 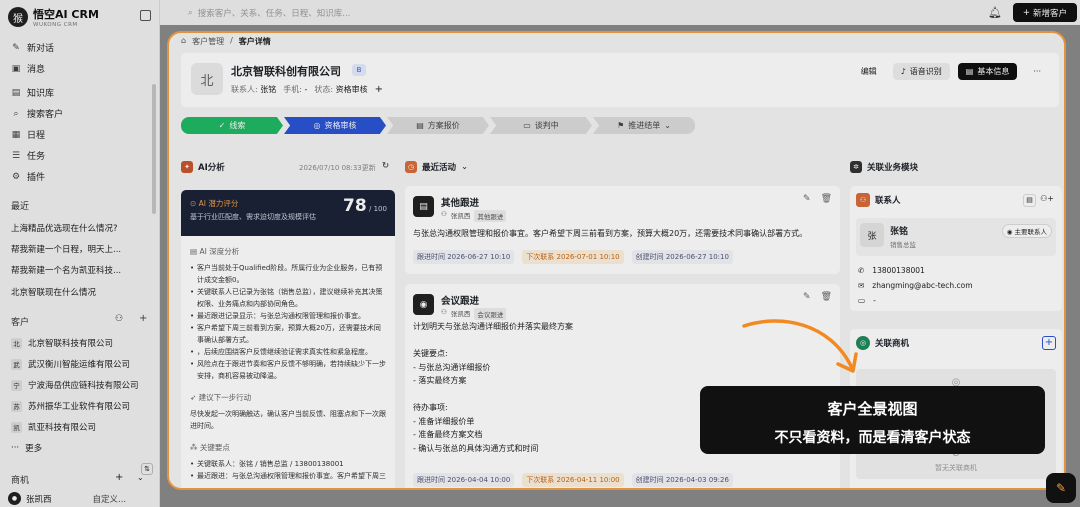 What do you see at coordinates (55, 25) in the screenshot?
I see `app-subtitle: WUKONG CRM` at bounding box center [55, 25].